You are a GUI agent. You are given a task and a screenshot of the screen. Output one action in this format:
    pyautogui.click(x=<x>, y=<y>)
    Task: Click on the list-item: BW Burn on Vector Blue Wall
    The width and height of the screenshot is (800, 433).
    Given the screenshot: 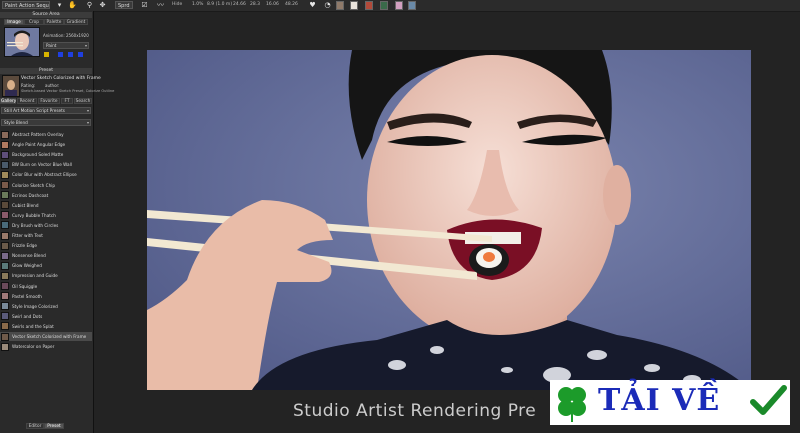 What is the action you would take?
    pyautogui.click(x=46, y=164)
    